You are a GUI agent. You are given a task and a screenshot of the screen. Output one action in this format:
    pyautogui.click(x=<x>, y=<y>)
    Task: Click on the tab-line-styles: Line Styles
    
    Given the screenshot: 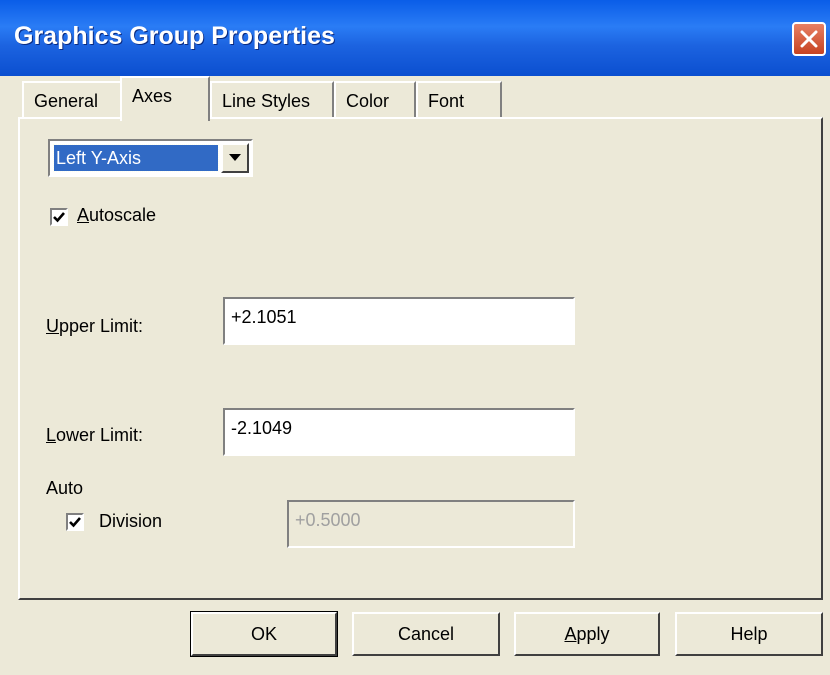 What is the action you would take?
    pyautogui.click(x=272, y=99)
    